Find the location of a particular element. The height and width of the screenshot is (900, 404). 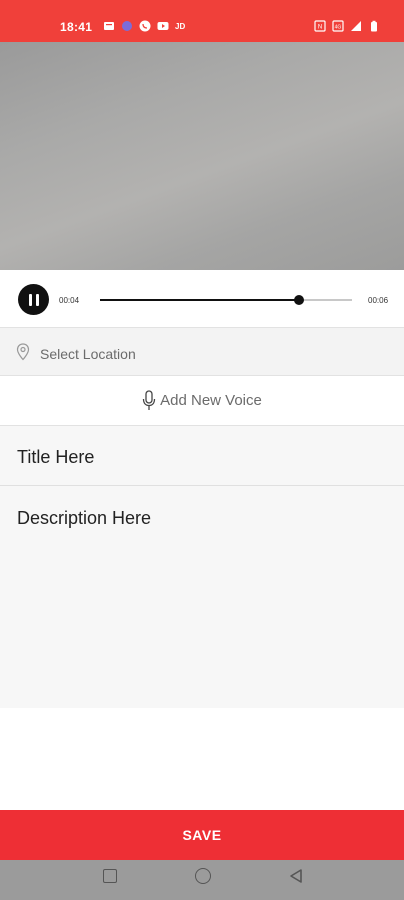

battery-icon is located at coordinates (374, 26).